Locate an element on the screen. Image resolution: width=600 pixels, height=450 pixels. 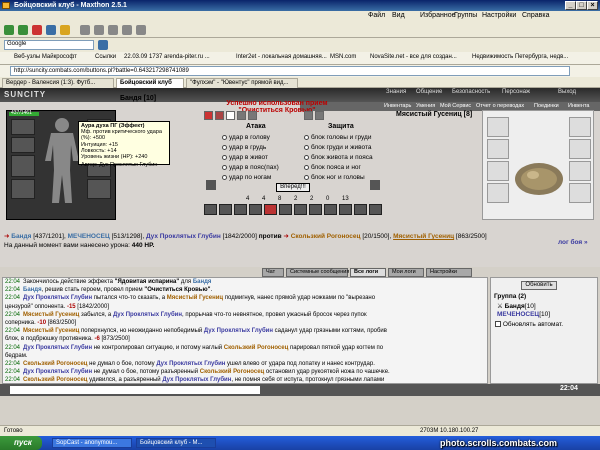
player2-name: Мясистый Гусениц [8] is located at coordinates (434, 114).